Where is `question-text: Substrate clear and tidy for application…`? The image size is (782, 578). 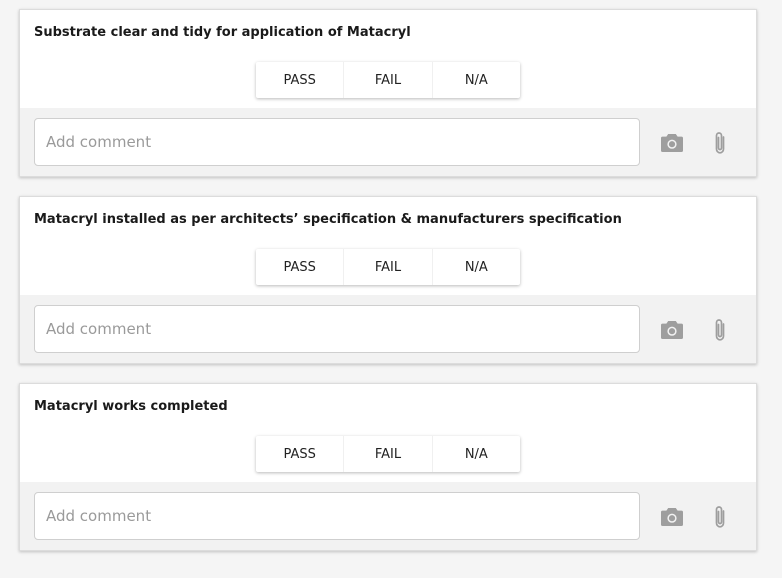
question-text: Substrate clear and tidy for application… is located at coordinates (222, 32).